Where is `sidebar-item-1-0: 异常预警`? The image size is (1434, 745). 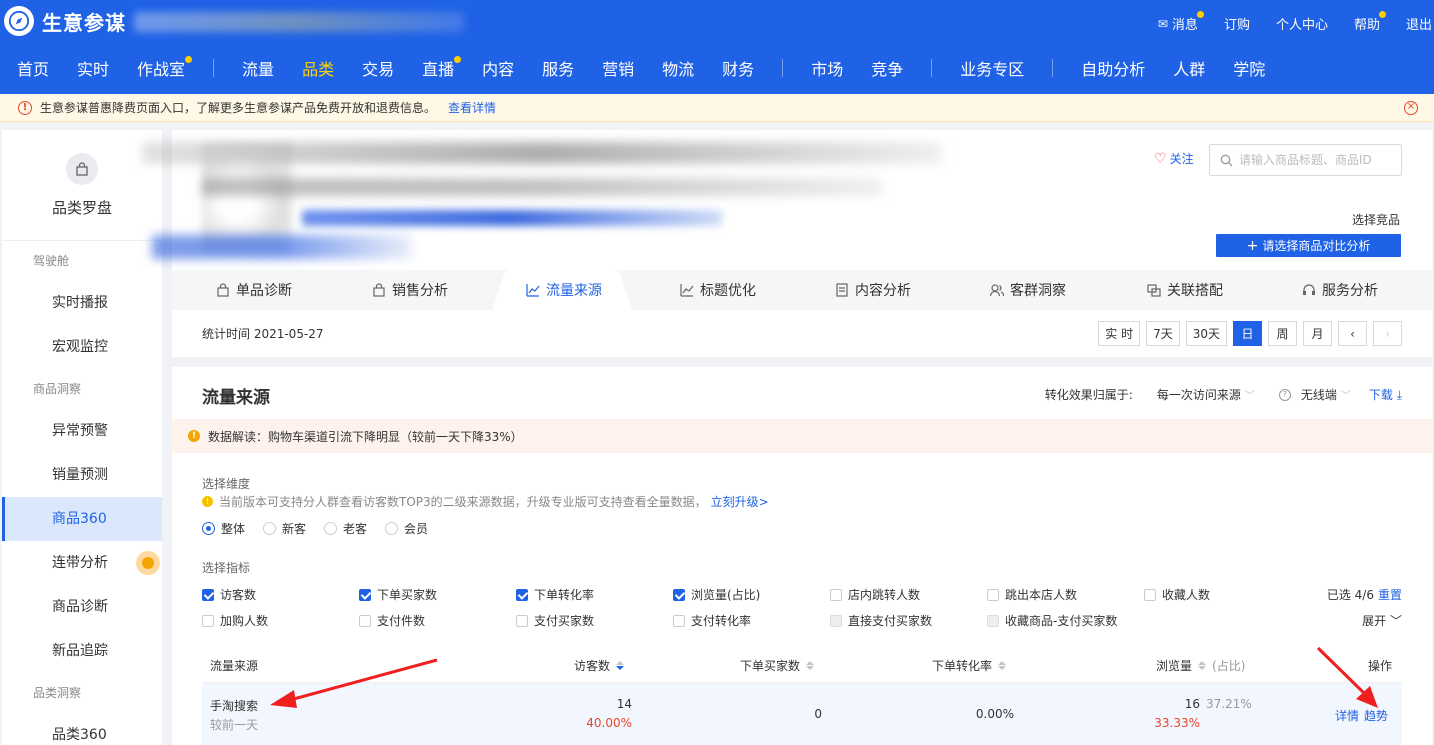 sidebar-item-1-0: 异常预警 is located at coordinates (82, 431).